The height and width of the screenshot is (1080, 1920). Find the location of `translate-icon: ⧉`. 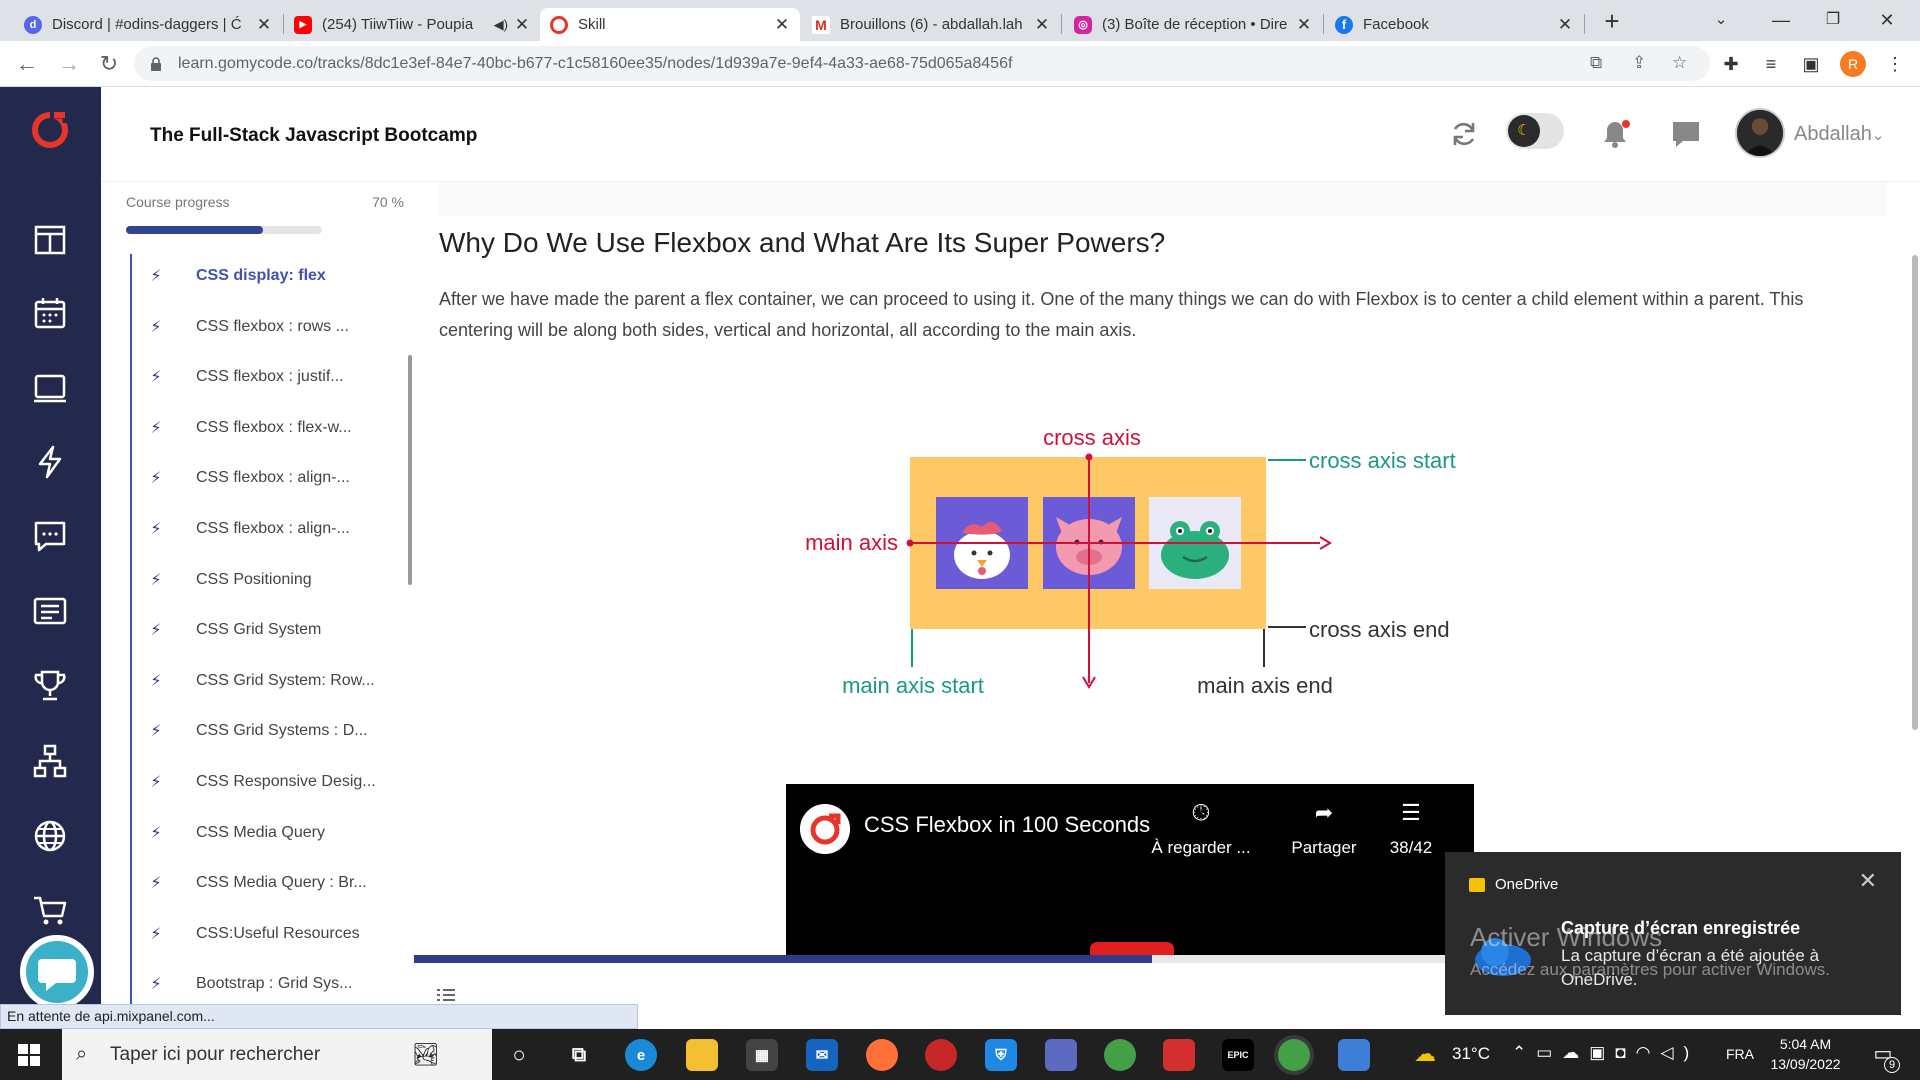

translate-icon: ⧉ is located at coordinates (1596, 63).